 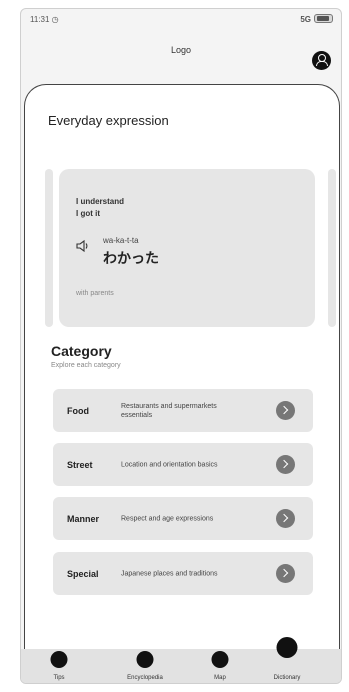 What do you see at coordinates (169, 573) in the screenshot?
I see `category-description: Japanese places and traditions` at bounding box center [169, 573].